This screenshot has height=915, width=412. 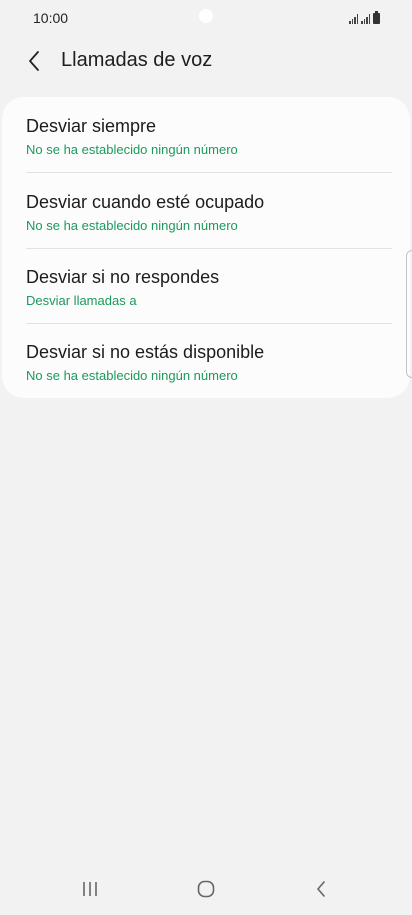 I want to click on home-button, so click(x=206, y=889).